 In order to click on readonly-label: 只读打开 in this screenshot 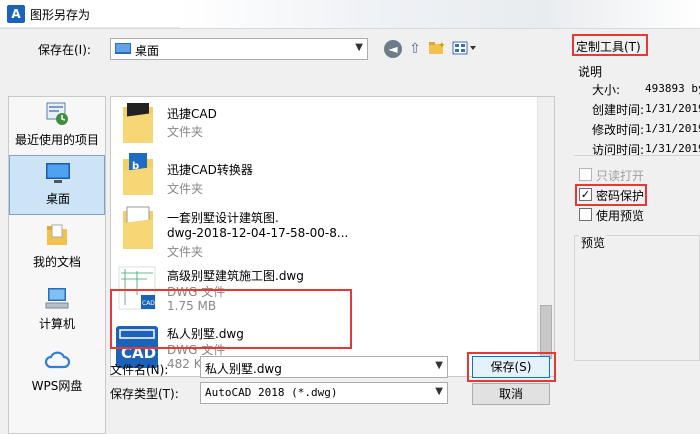, I will do `click(620, 176)`.